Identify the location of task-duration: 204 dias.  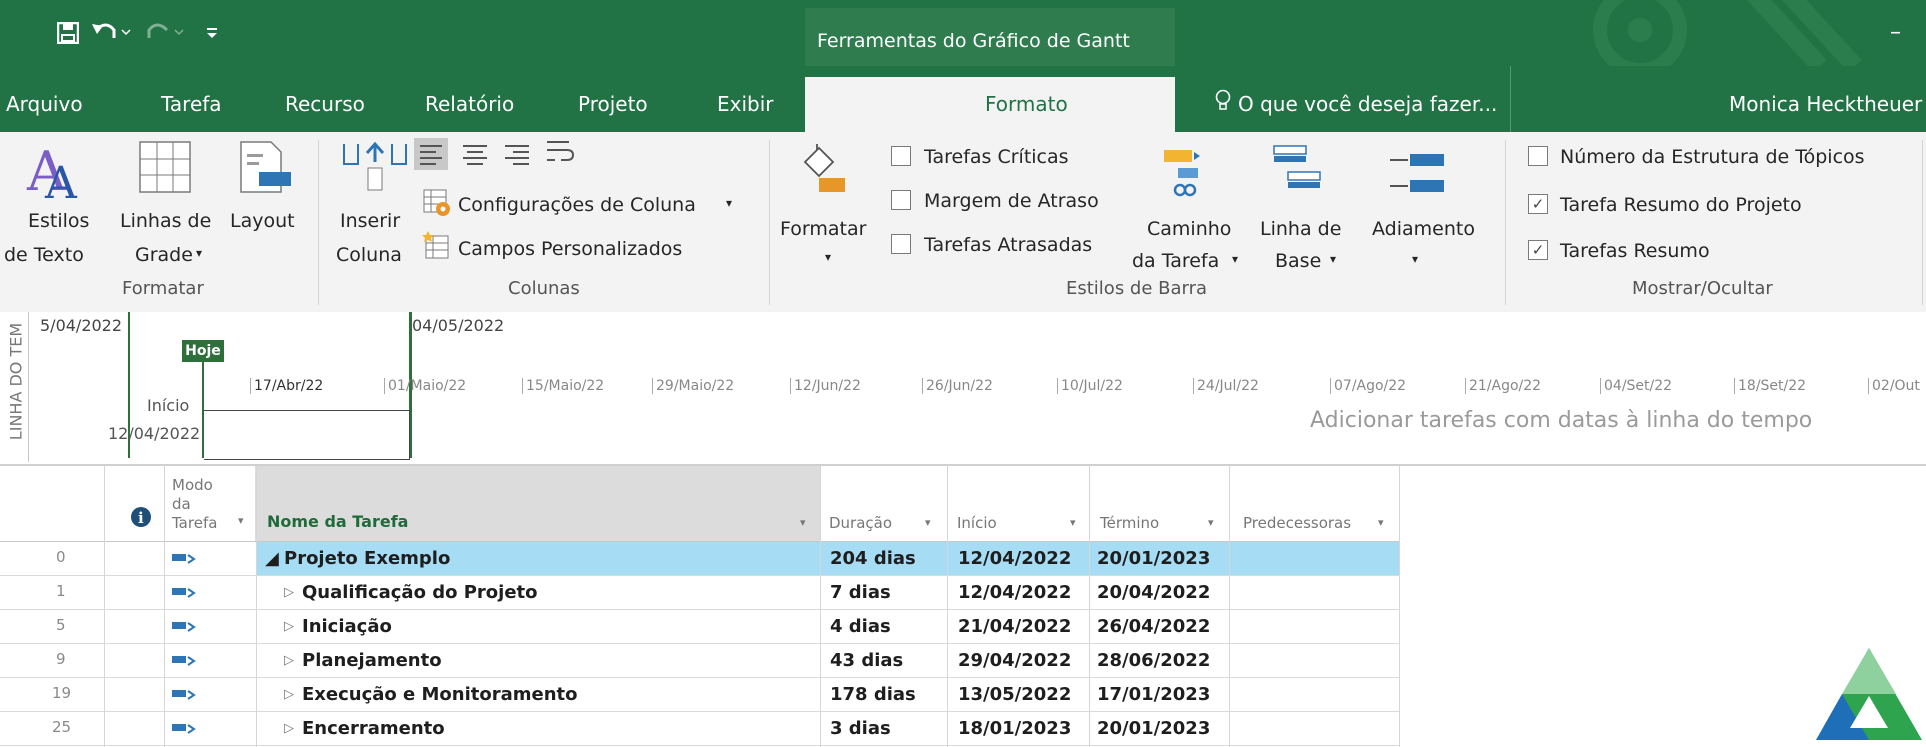
(873, 558).